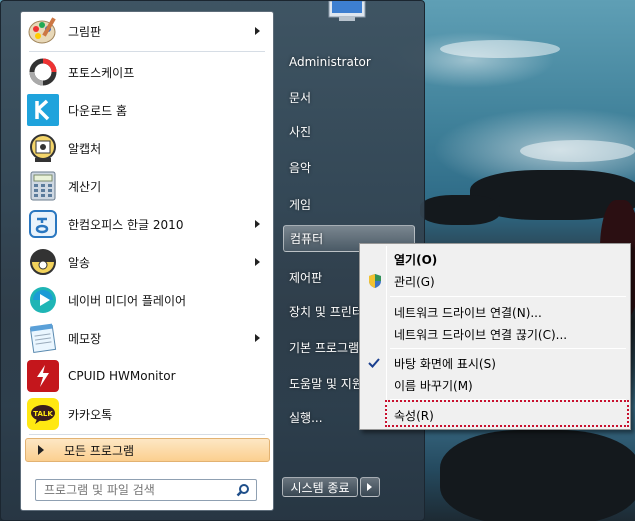  What do you see at coordinates (41, 450) in the screenshot?
I see `play-arrow-icon` at bounding box center [41, 450].